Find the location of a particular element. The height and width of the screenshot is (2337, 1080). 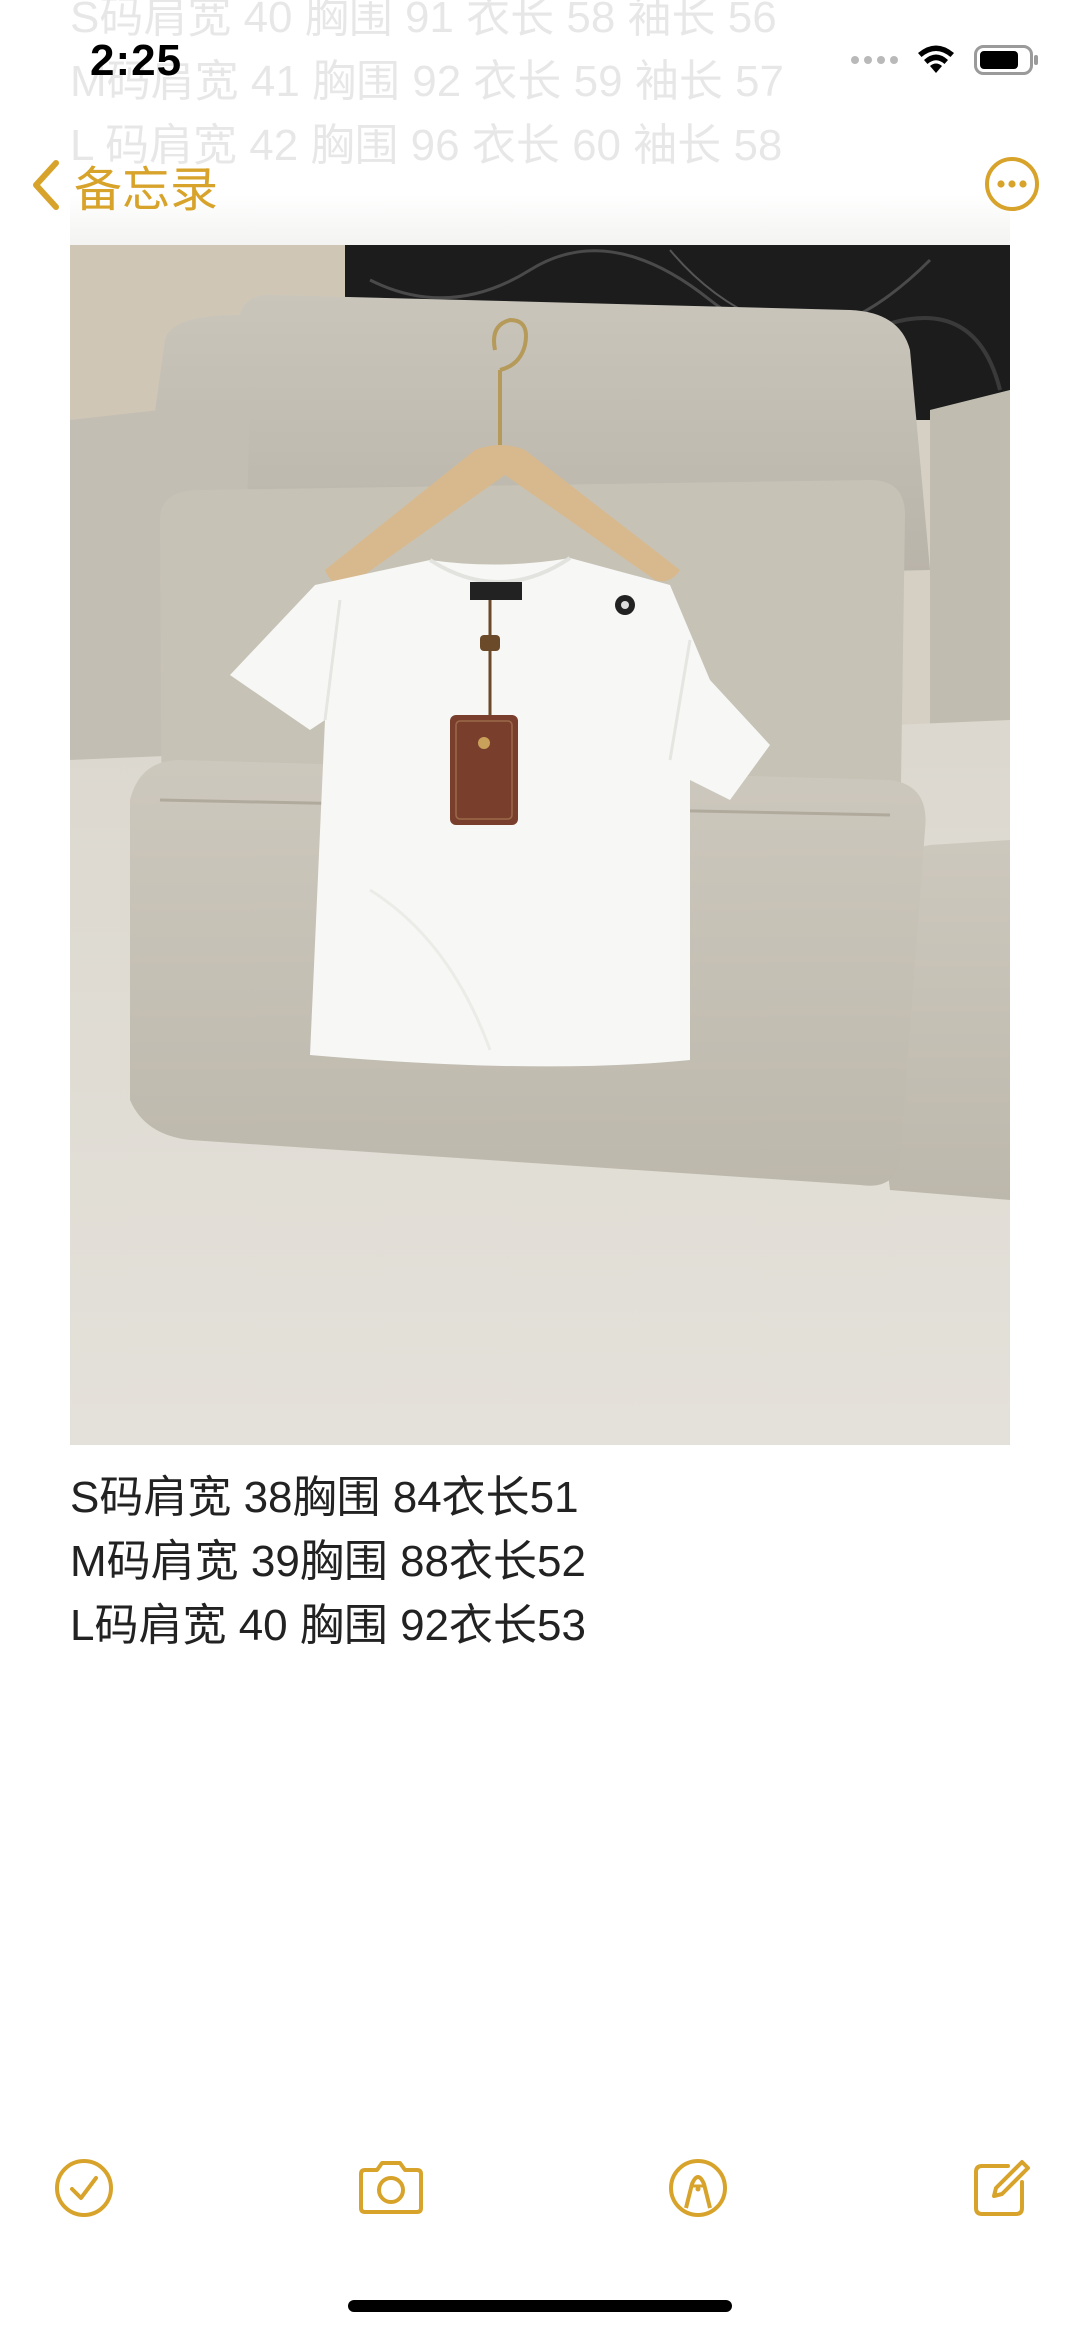

ellipsis-circle-icon is located at coordinates (1012, 184).